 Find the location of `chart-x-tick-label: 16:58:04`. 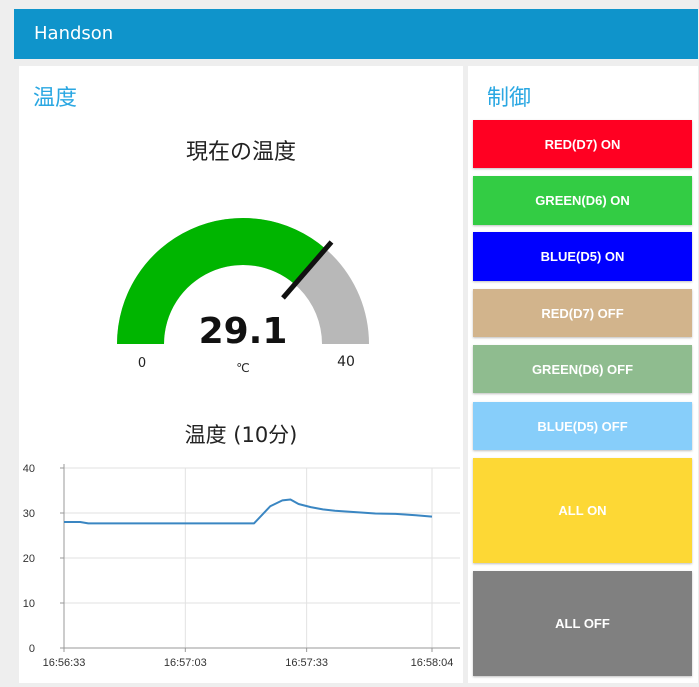

chart-x-tick-label: 16:58:04 is located at coordinates (432, 663).